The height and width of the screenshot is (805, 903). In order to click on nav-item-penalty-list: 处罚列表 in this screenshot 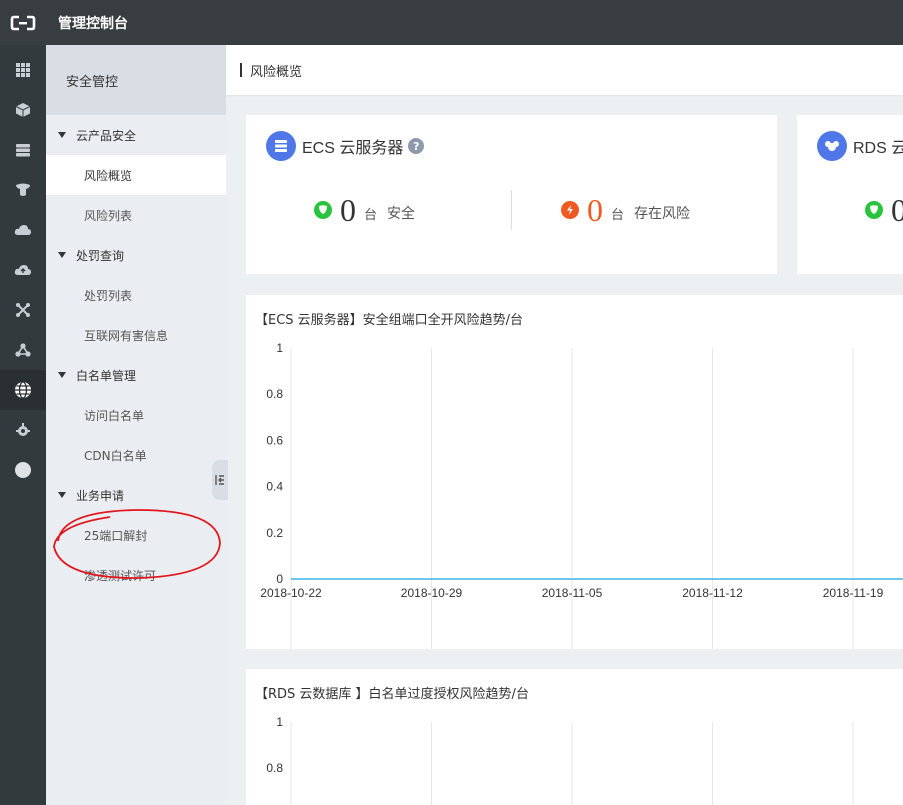, I will do `click(136, 295)`.